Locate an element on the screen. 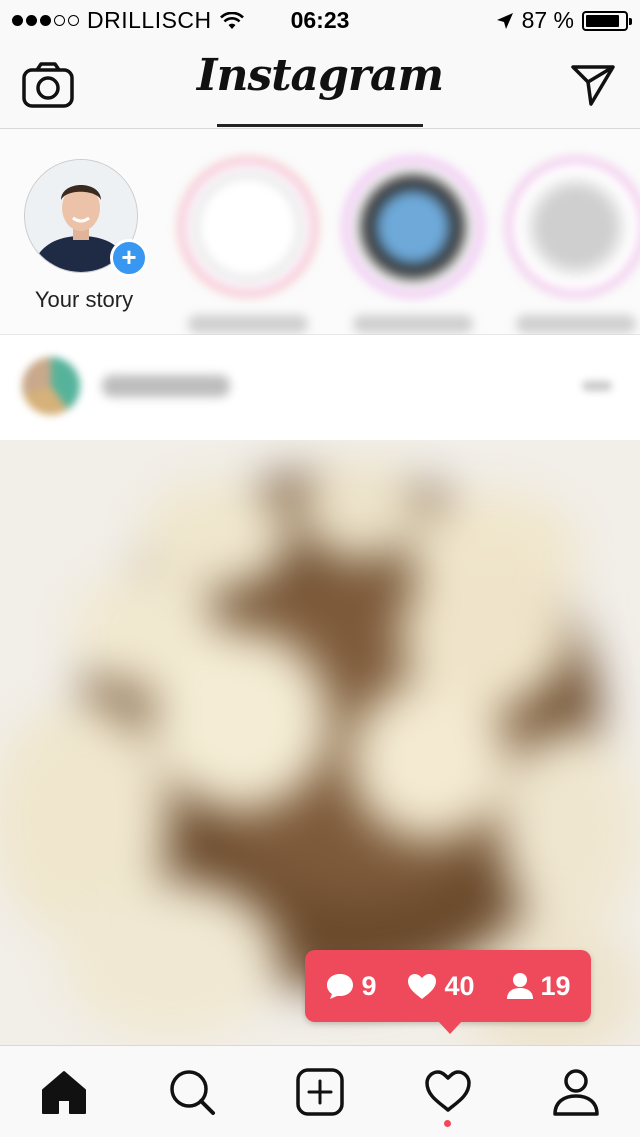 This screenshot has width=640, height=1137. likes-count-group: 40 is located at coordinates (440, 986).